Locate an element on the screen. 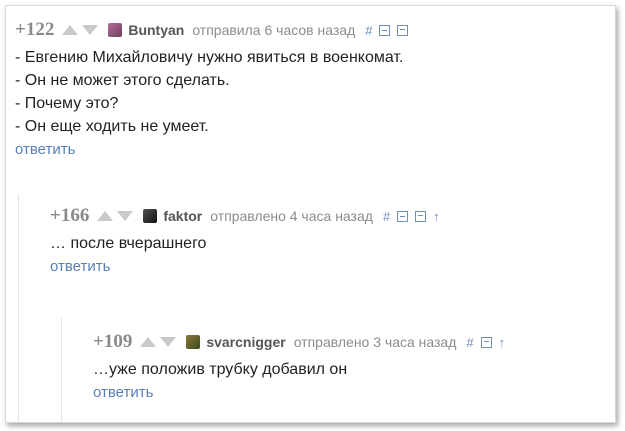 The image size is (625, 431). comment-author: svarcnigger is located at coordinates (245, 342).